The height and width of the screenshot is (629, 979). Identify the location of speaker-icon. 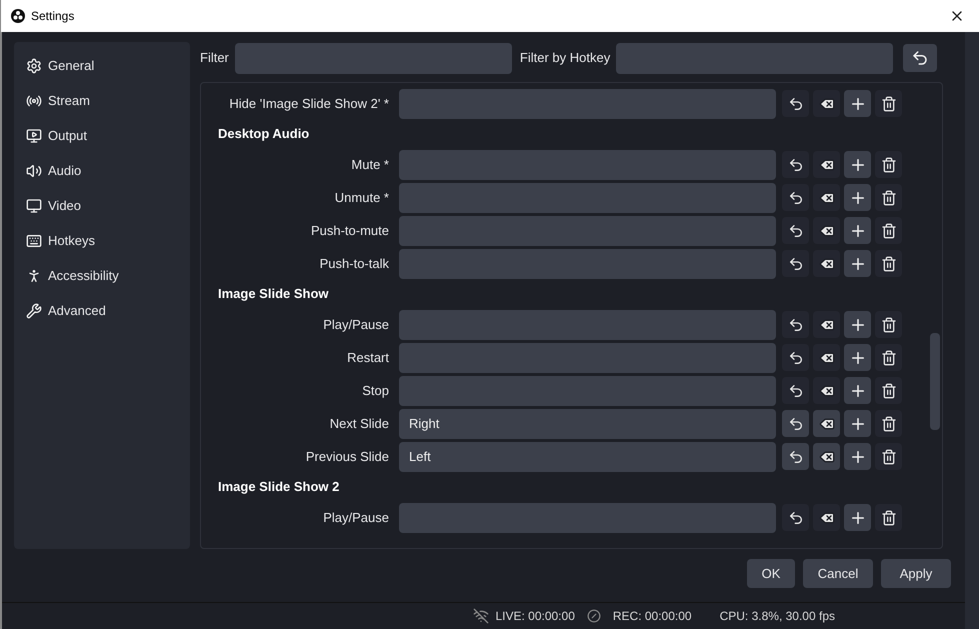
(34, 170).